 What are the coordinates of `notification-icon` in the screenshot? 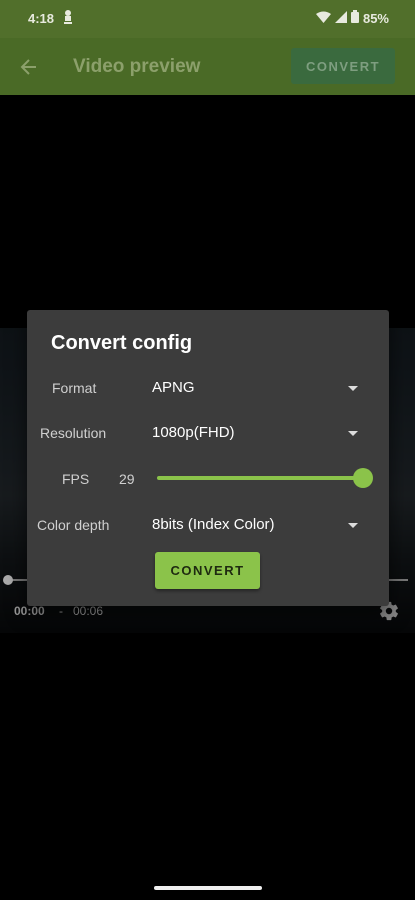 It's located at (68, 19).